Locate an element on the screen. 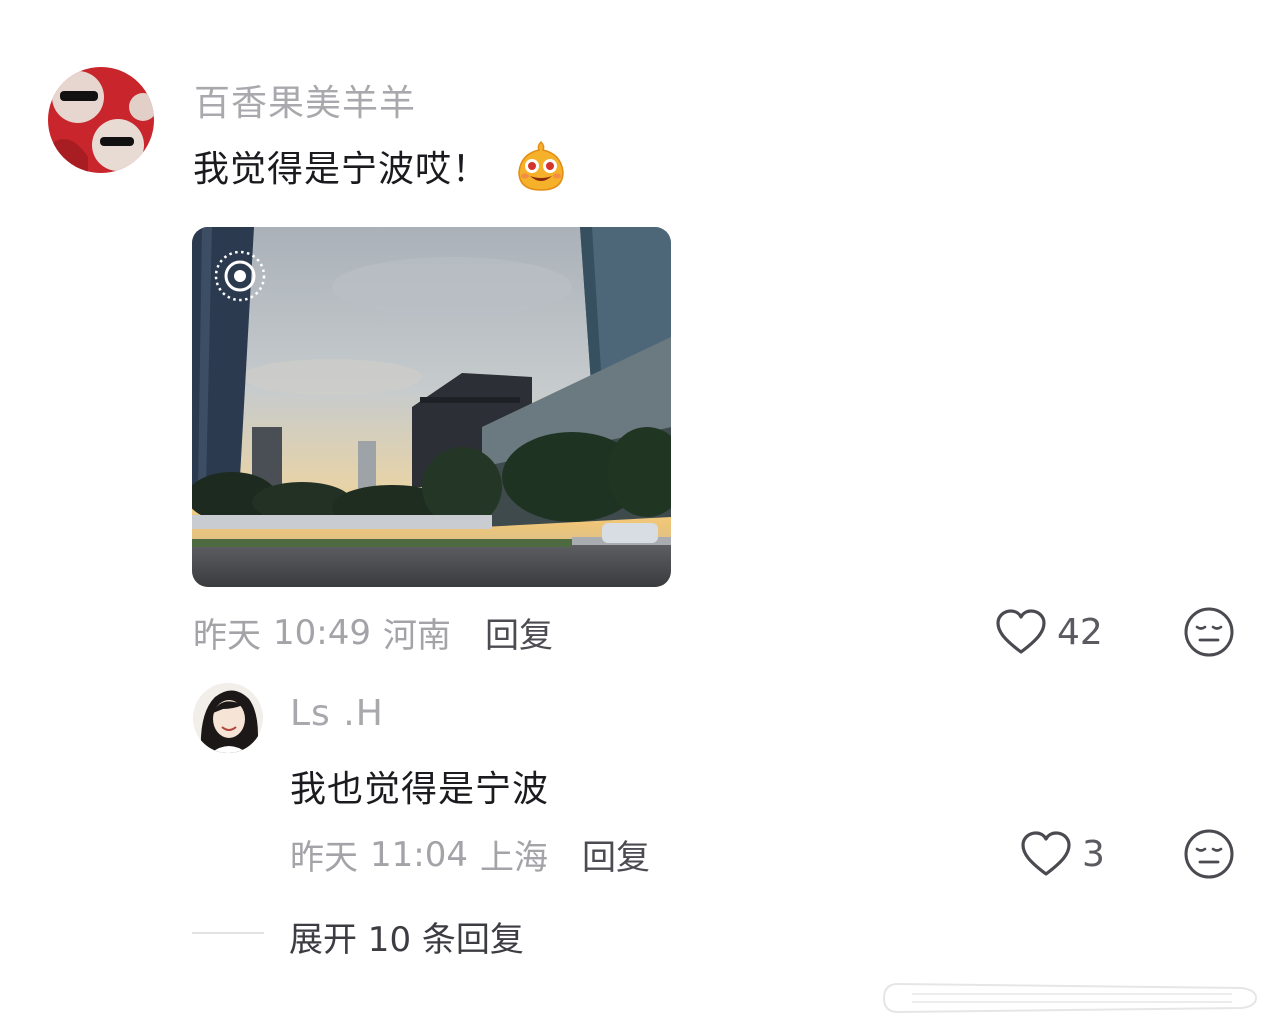 Image resolution: width=1284 pixels, height=1027 pixels. comment-photo is located at coordinates (431, 407).